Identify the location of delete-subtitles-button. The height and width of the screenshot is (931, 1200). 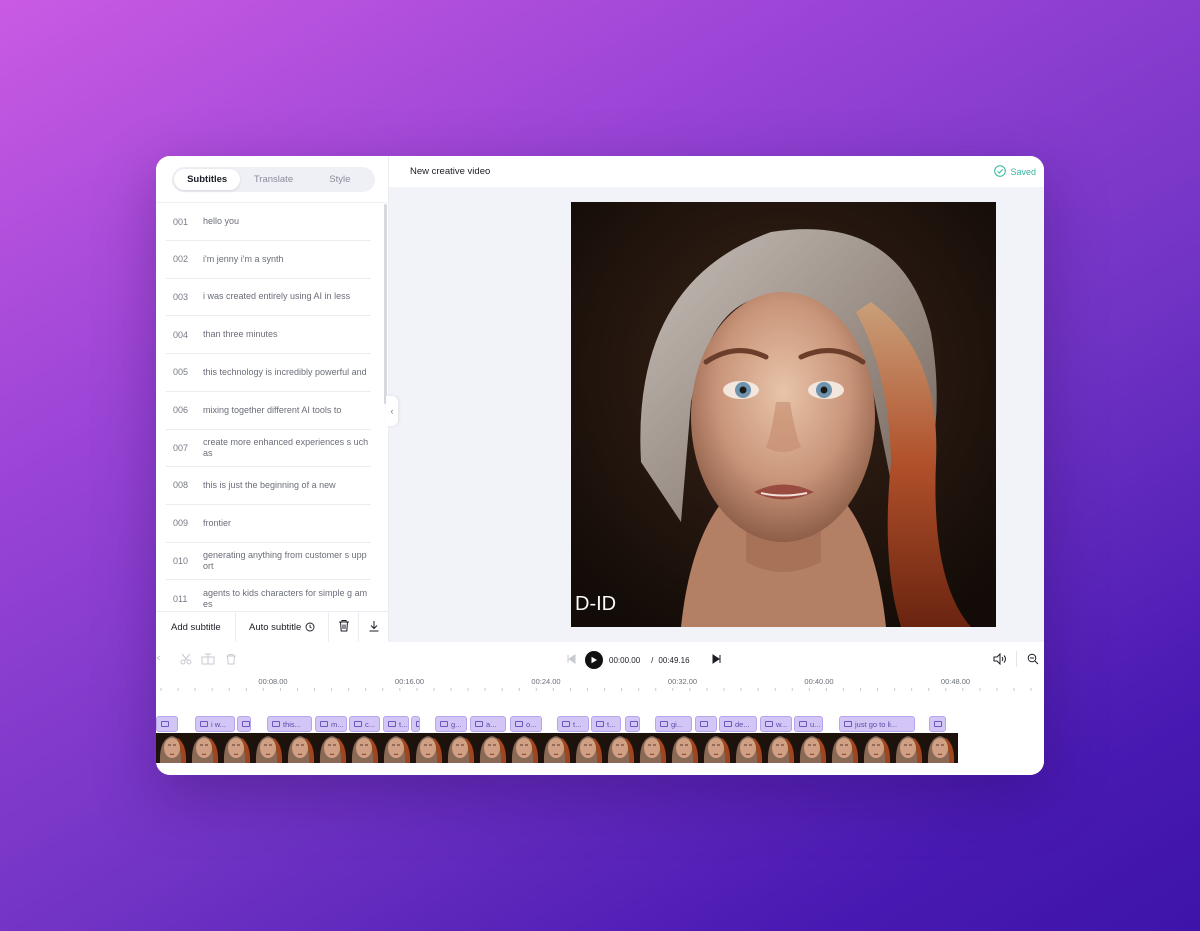
(344, 627).